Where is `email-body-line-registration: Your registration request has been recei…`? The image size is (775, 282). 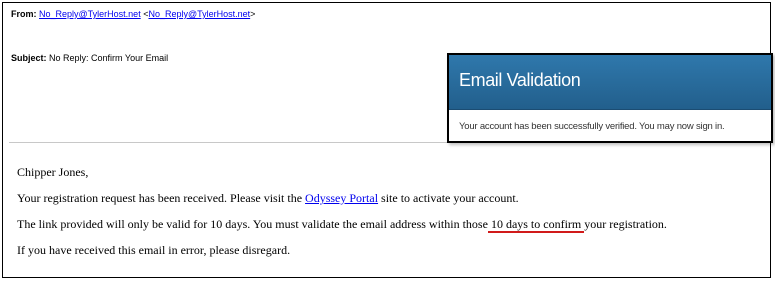
email-body-line-registration: Your registration request has been recei… is located at coordinates (268, 198).